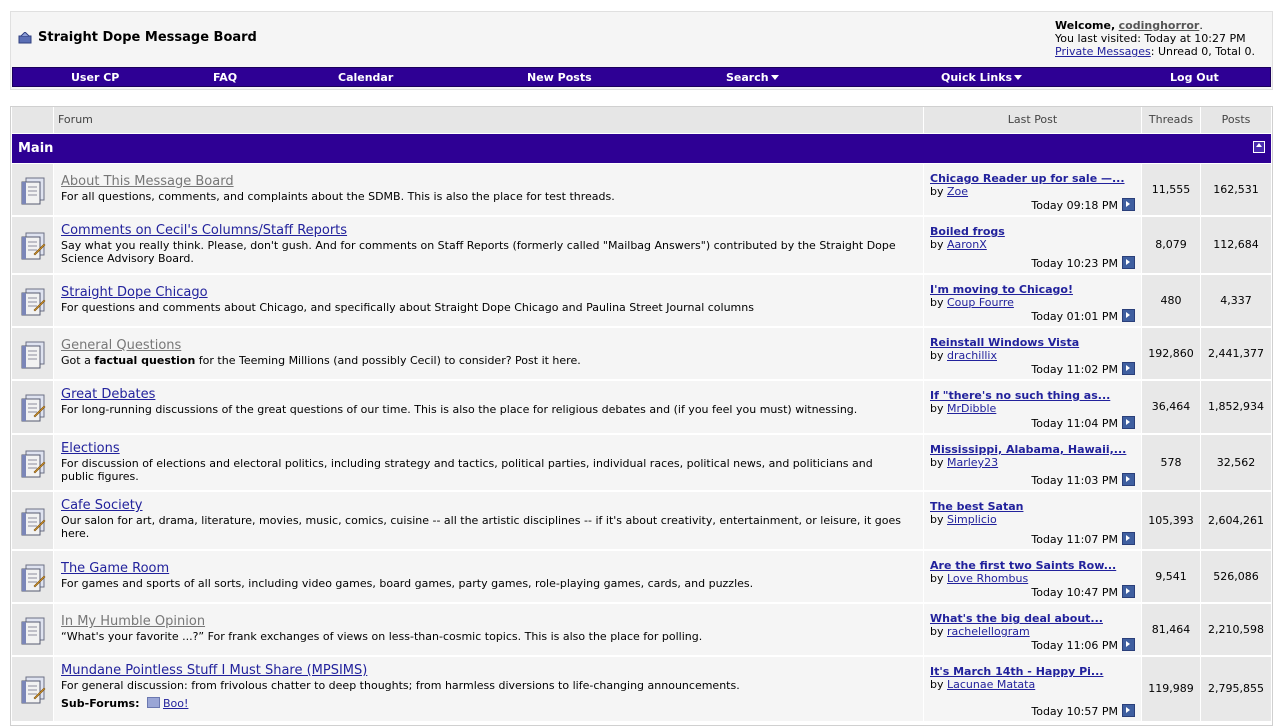 The width and height of the screenshot is (1281, 726). Describe the element at coordinates (1236, 353) in the screenshot. I see `posts-cell: 2,441,377` at that location.